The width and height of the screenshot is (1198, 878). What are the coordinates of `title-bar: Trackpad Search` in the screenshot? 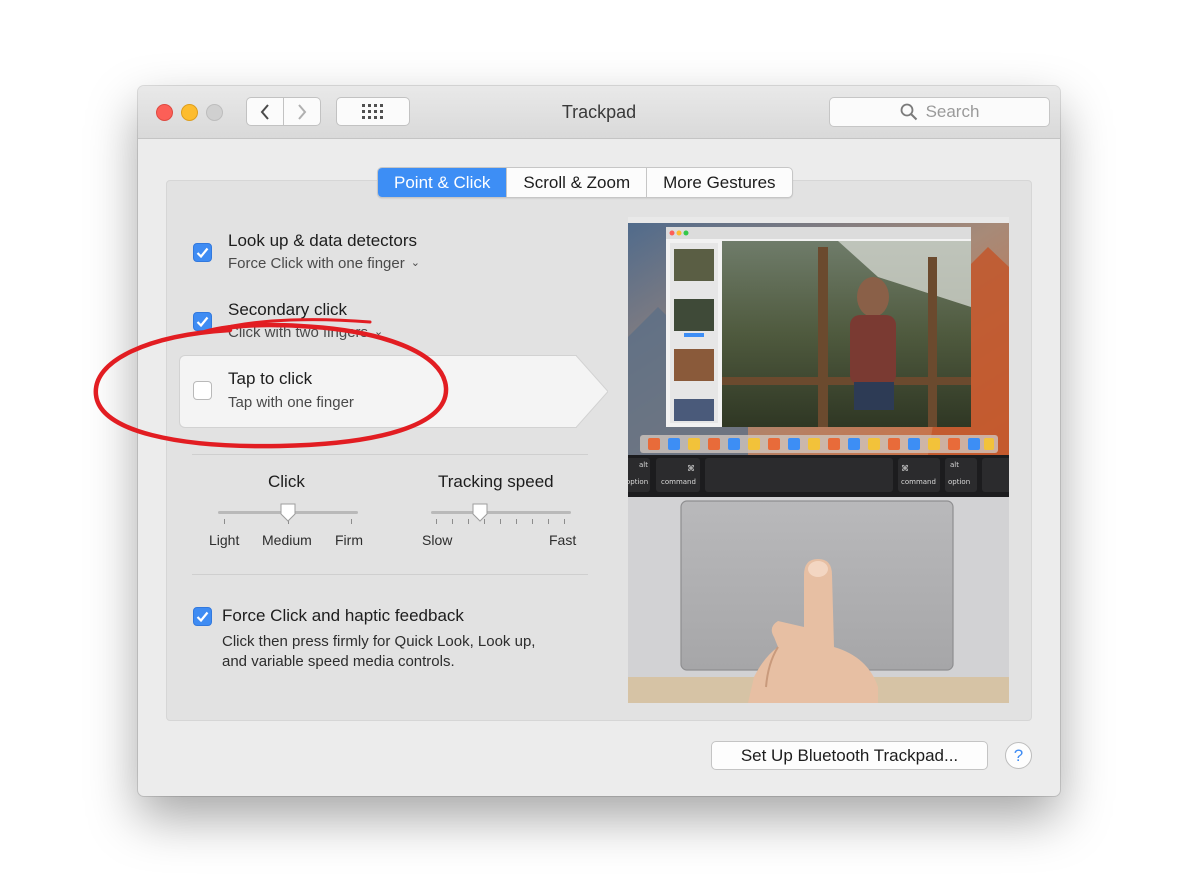 It's located at (599, 112).